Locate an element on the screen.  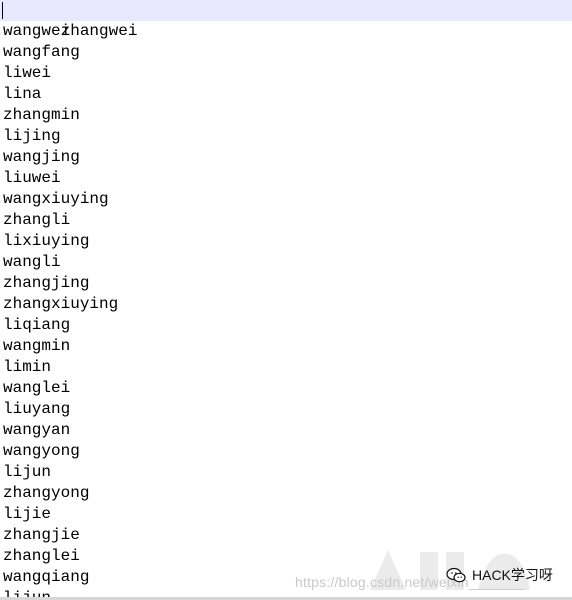
line-text: zhangjing is located at coordinates (46, 283).